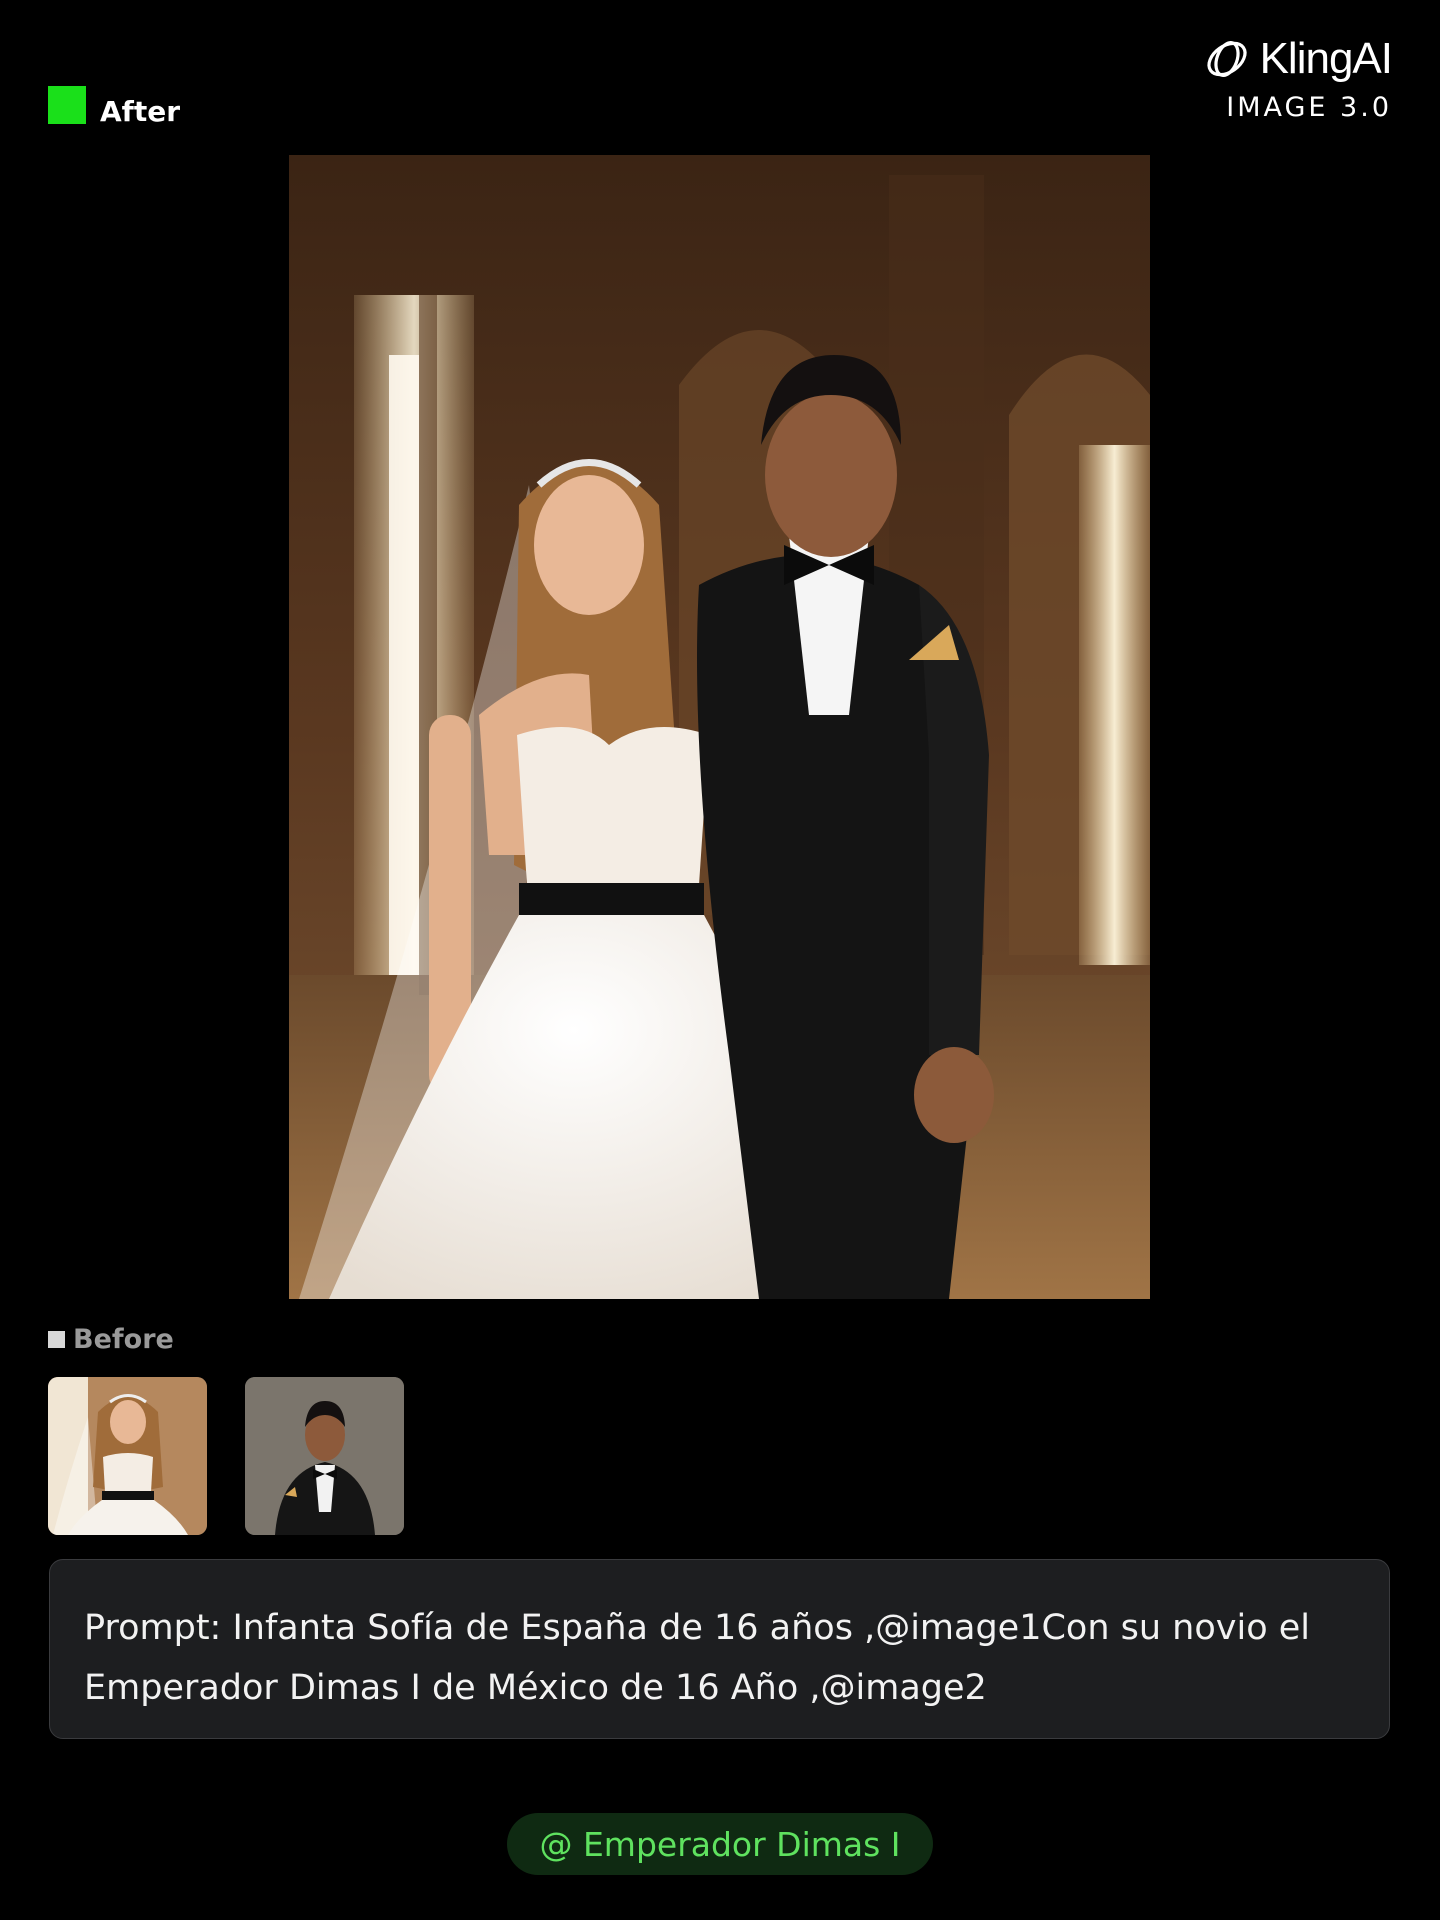 The width and height of the screenshot is (1440, 1920). I want to click on after-label: After, so click(114, 107).